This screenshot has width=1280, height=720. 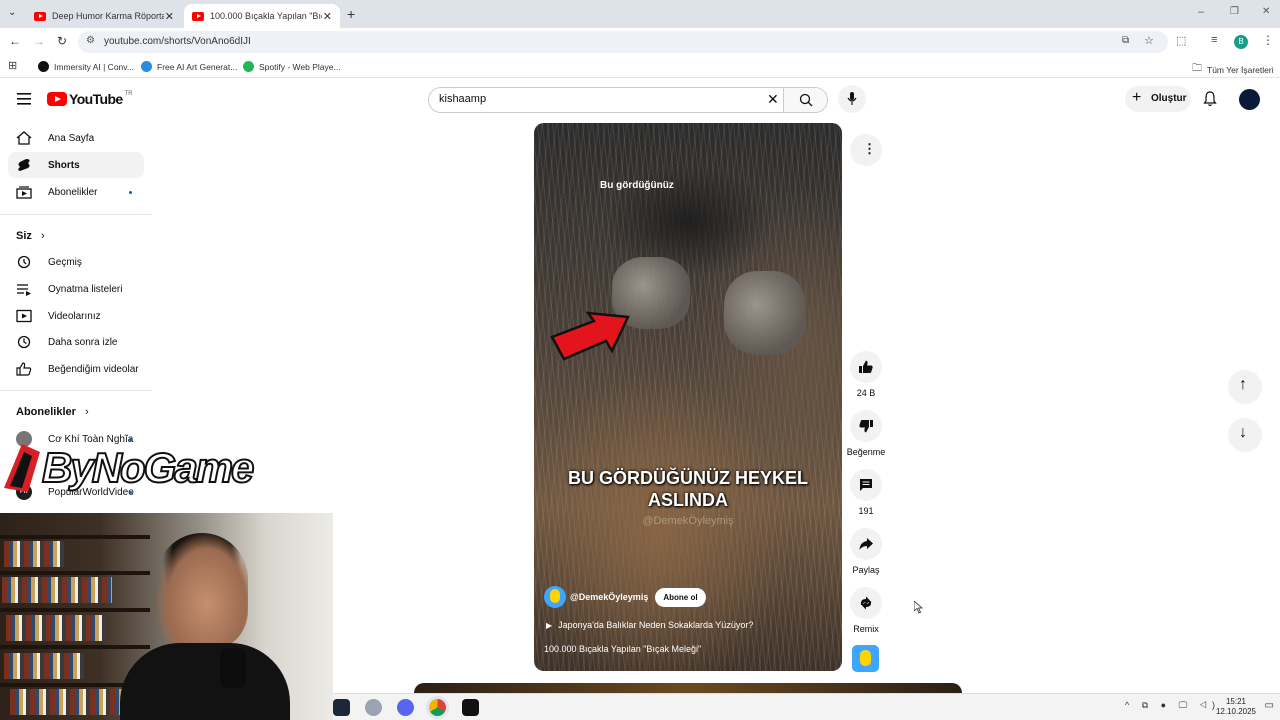 What do you see at coordinates (866, 485) in the screenshot?
I see `comments-button` at bounding box center [866, 485].